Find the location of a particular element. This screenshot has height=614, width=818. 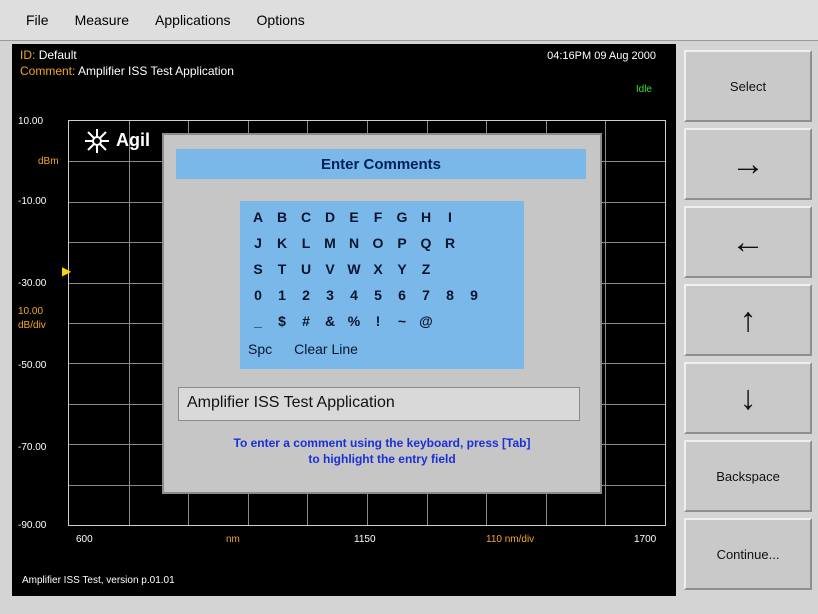

x-per-div: 110 nm/div is located at coordinates (510, 539).